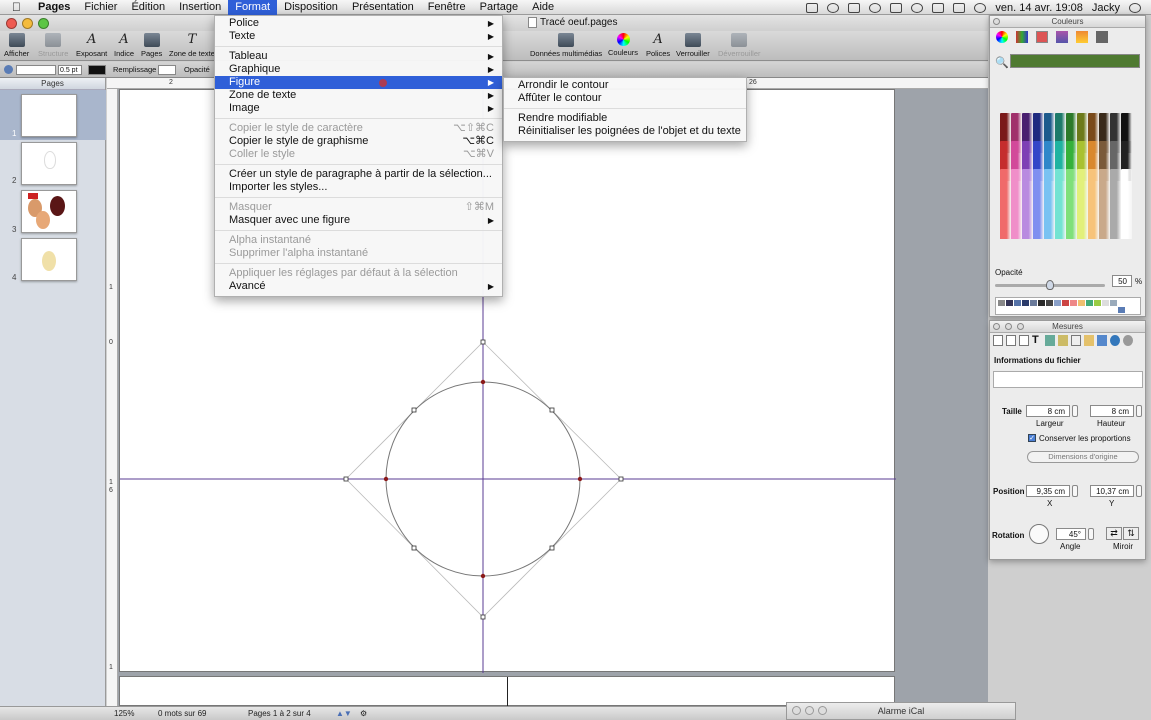 The image size is (1151, 720). What do you see at coordinates (1114, 533) in the screenshot?
I see `flip-horizontal-icon: ⇄` at bounding box center [1114, 533].